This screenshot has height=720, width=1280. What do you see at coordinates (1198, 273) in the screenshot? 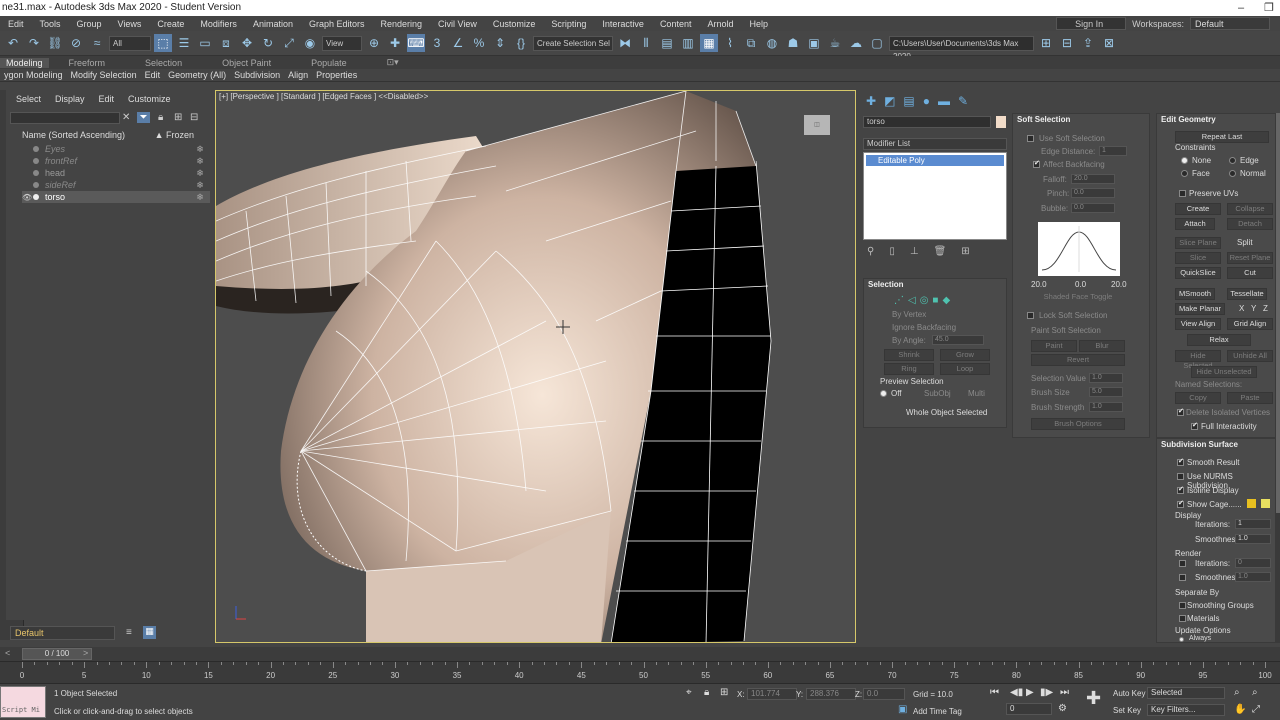
I see `quickslice-button: QuickSlice` at bounding box center [1198, 273].